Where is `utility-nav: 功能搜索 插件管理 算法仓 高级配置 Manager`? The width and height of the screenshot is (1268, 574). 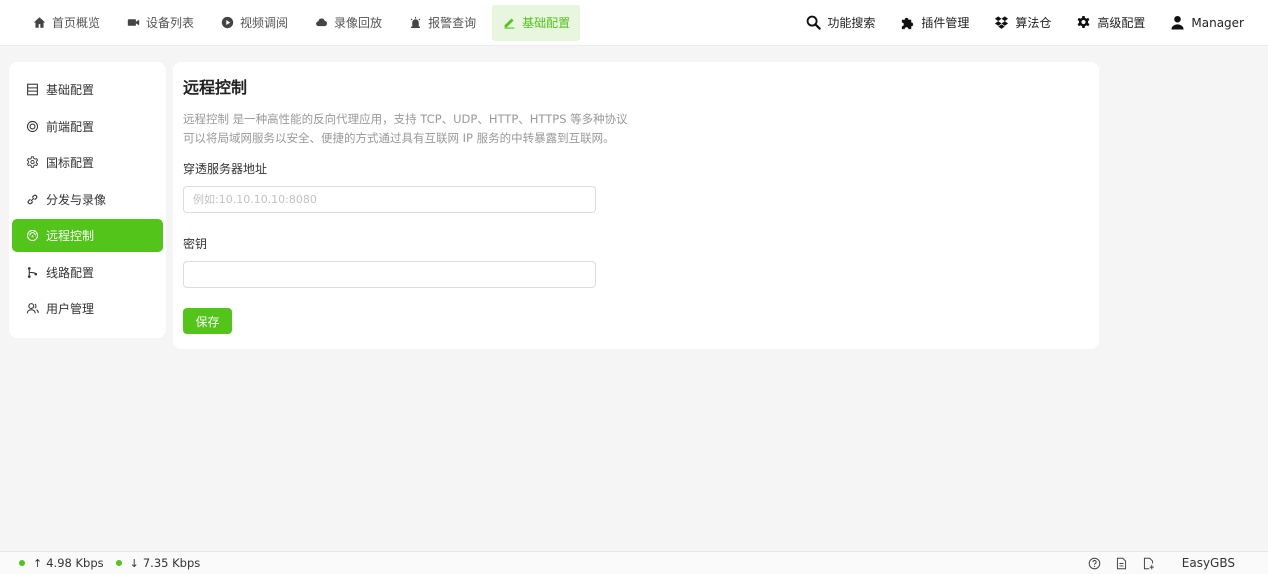
utility-nav: 功能搜索 插件管理 算法仓 高级配置 Manager is located at coordinates (1031, 23).